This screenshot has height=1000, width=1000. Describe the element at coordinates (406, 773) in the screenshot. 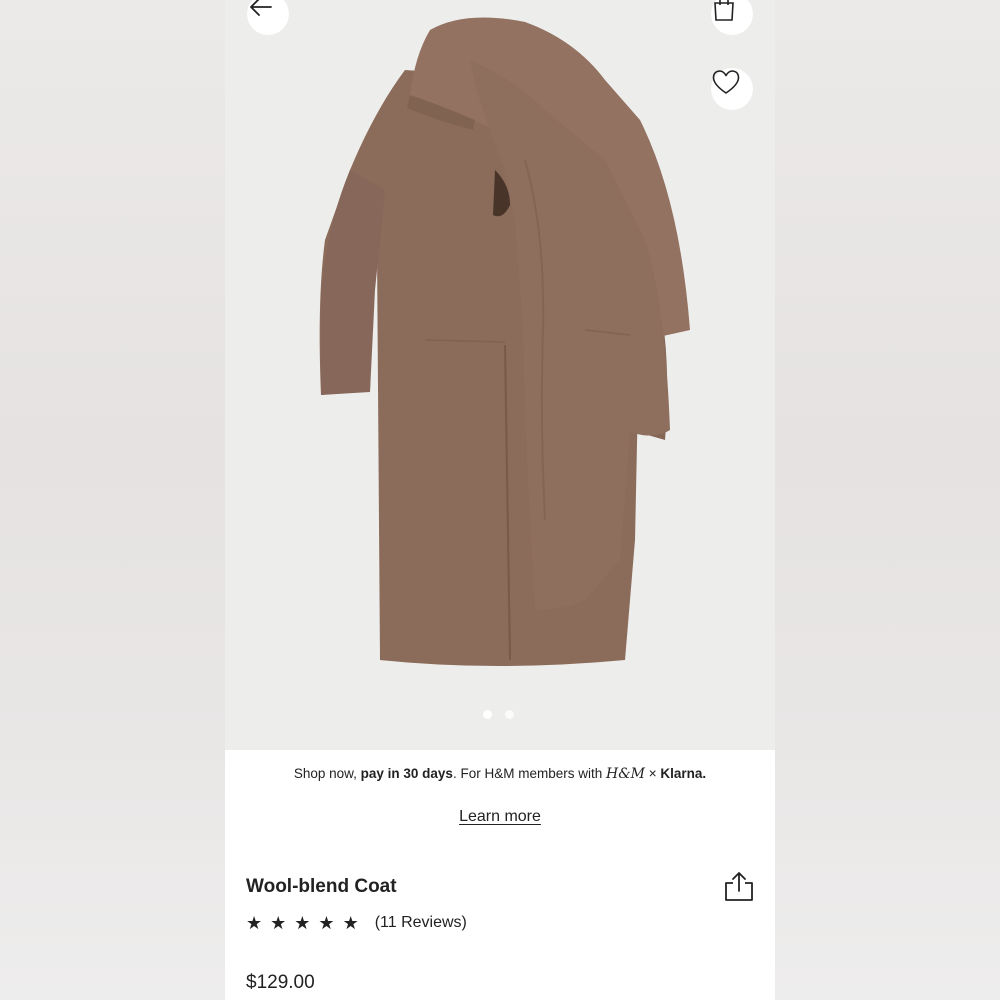

I see `promo-bold: pay in 30 days` at that location.